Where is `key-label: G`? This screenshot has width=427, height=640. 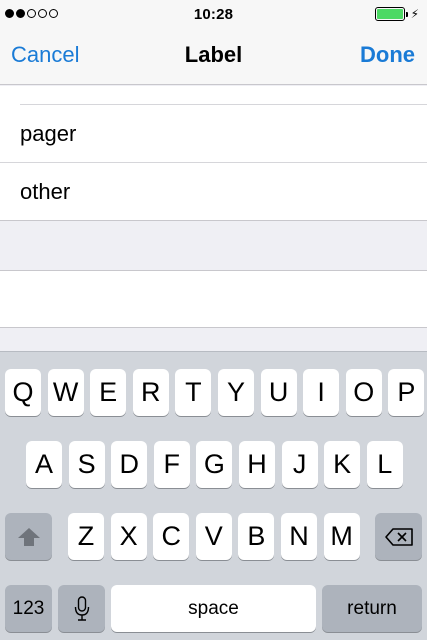 key-label: G is located at coordinates (214, 464).